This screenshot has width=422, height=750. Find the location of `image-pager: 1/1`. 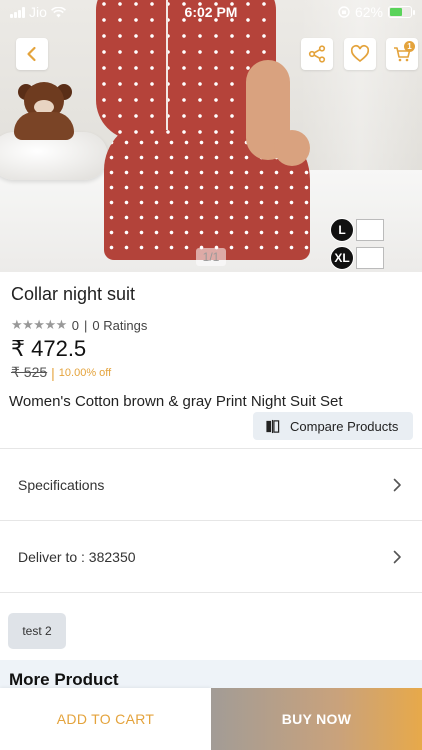

image-pager: 1/1 is located at coordinates (211, 257).